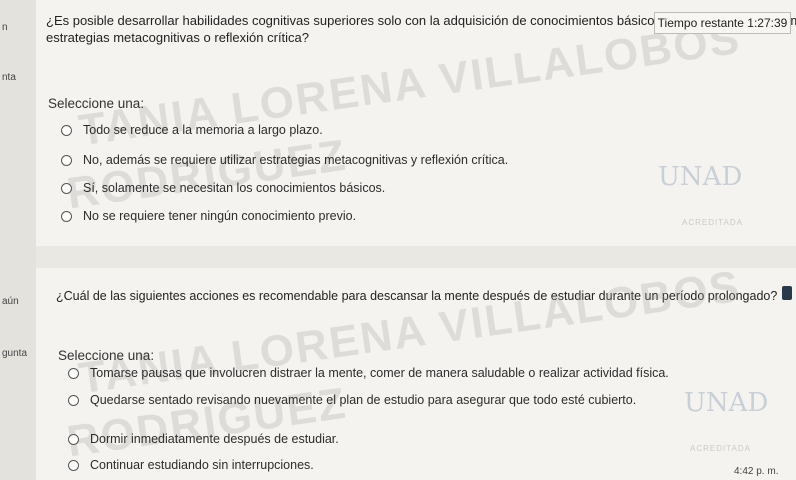  I want to click on acreditada-watermark: ACREDITADA, so click(712, 222).